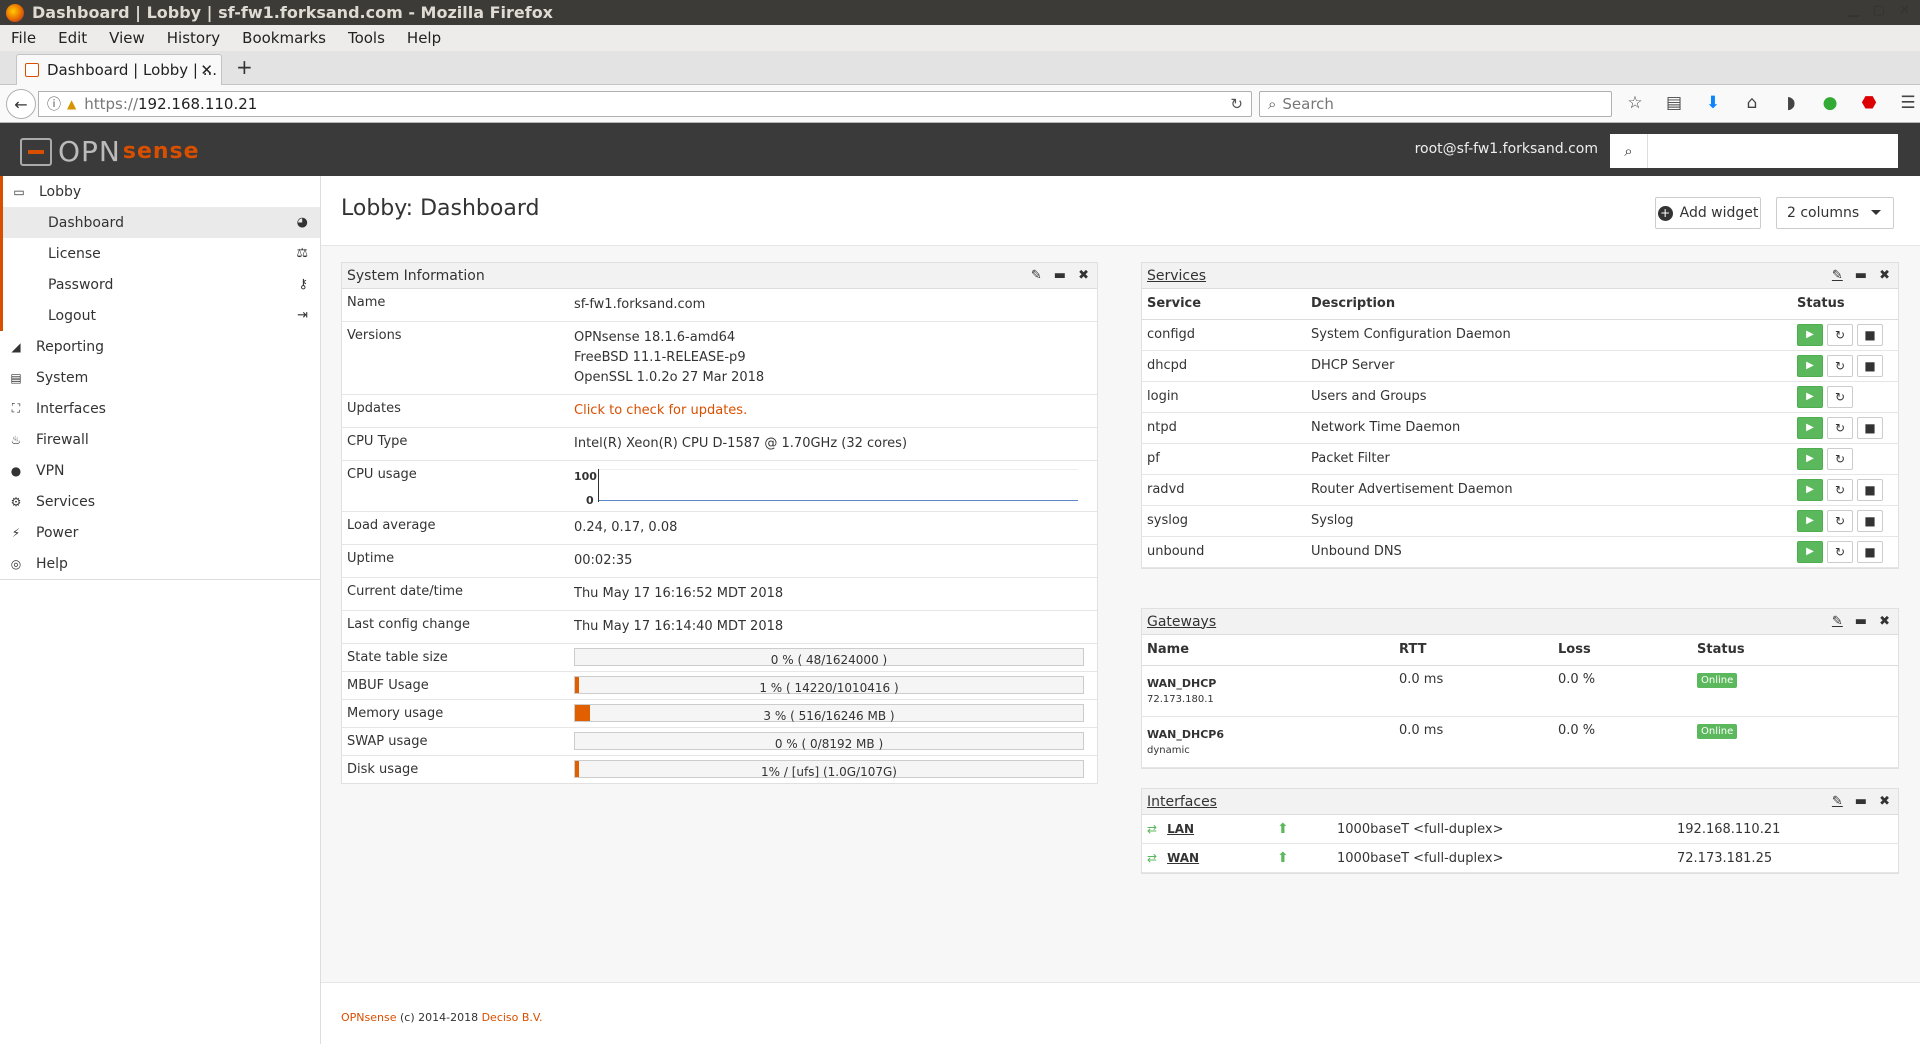 The image size is (1920, 1044). I want to click on interface-link: WAN, so click(1183, 858).